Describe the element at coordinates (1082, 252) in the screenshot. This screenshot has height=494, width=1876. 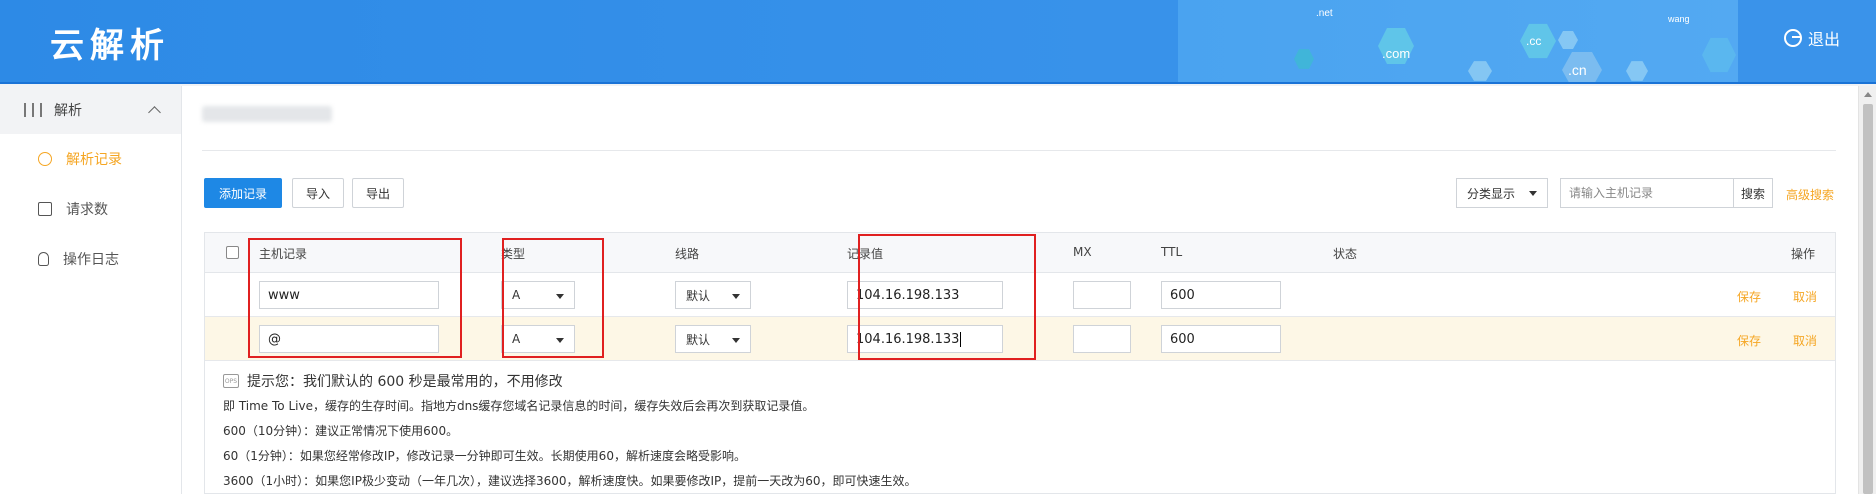
I see `header-mx: MX` at that location.